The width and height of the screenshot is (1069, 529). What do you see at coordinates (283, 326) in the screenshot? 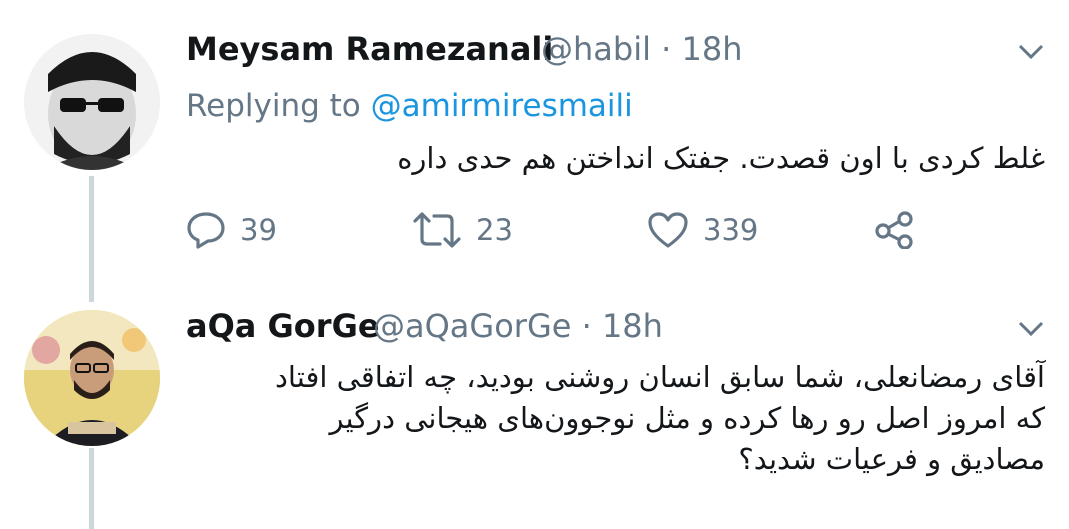
I see `display-name: aQa GorGe` at bounding box center [283, 326].